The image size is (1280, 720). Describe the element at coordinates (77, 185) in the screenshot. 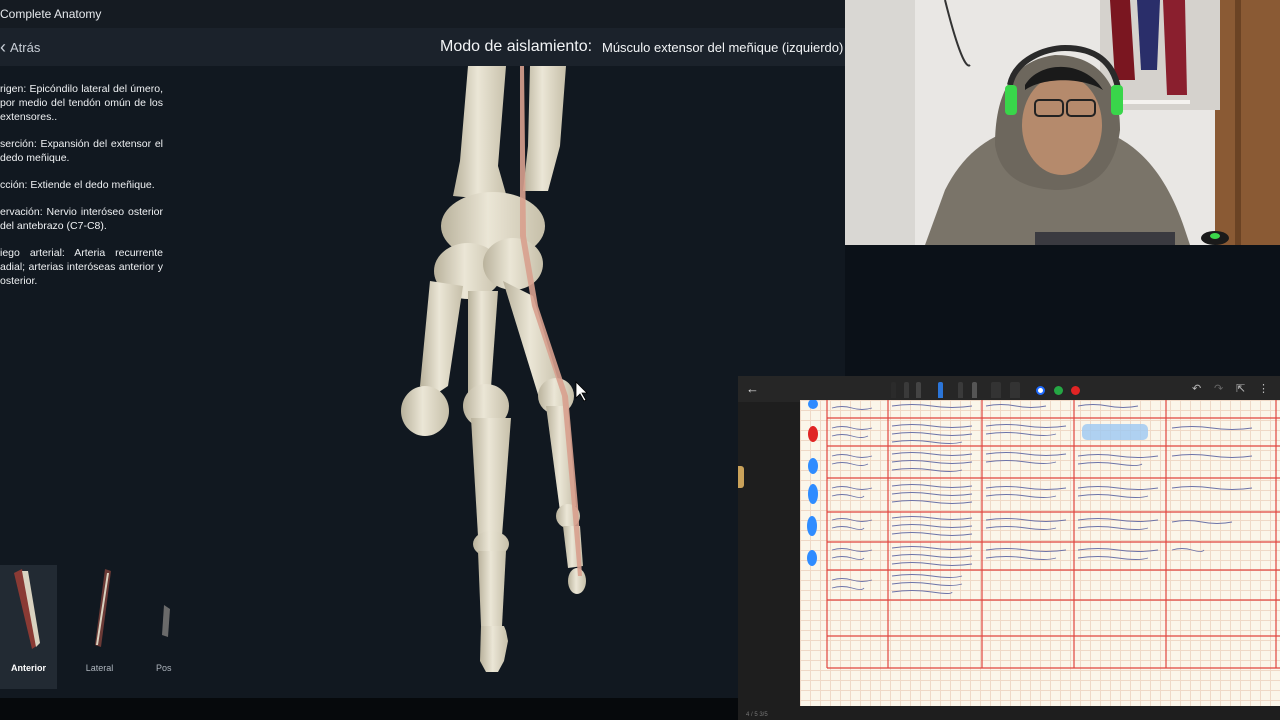

I see `action-text: cción: Extiende el dedo meñique.` at that location.